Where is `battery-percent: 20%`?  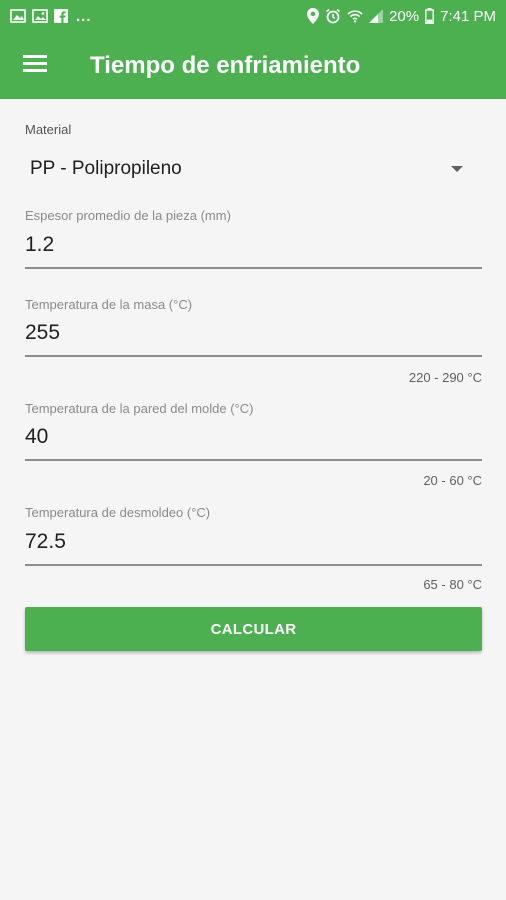
battery-percent: 20% is located at coordinates (404, 16).